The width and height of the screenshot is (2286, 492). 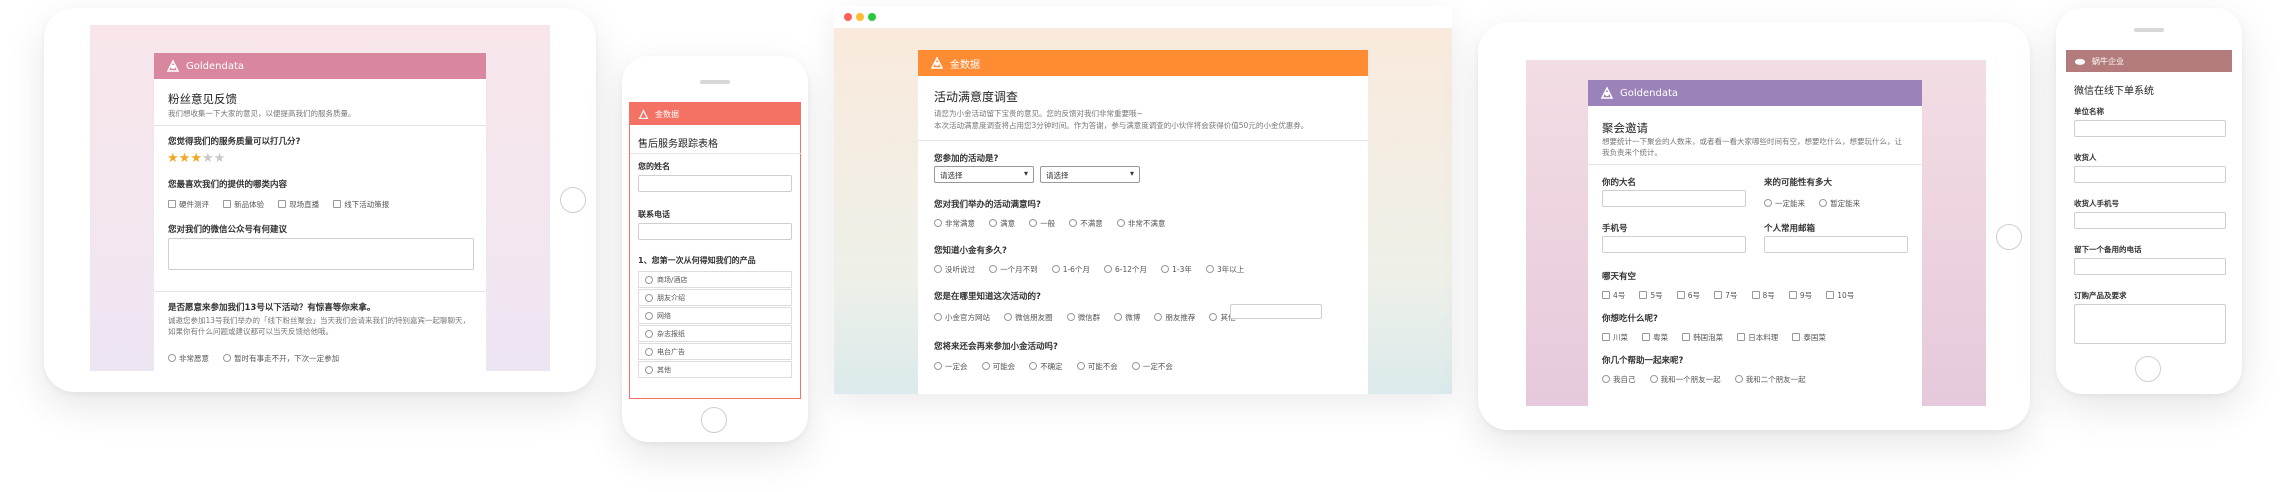 I want to click on checkbox-option: 新品体验, so click(x=243, y=204).